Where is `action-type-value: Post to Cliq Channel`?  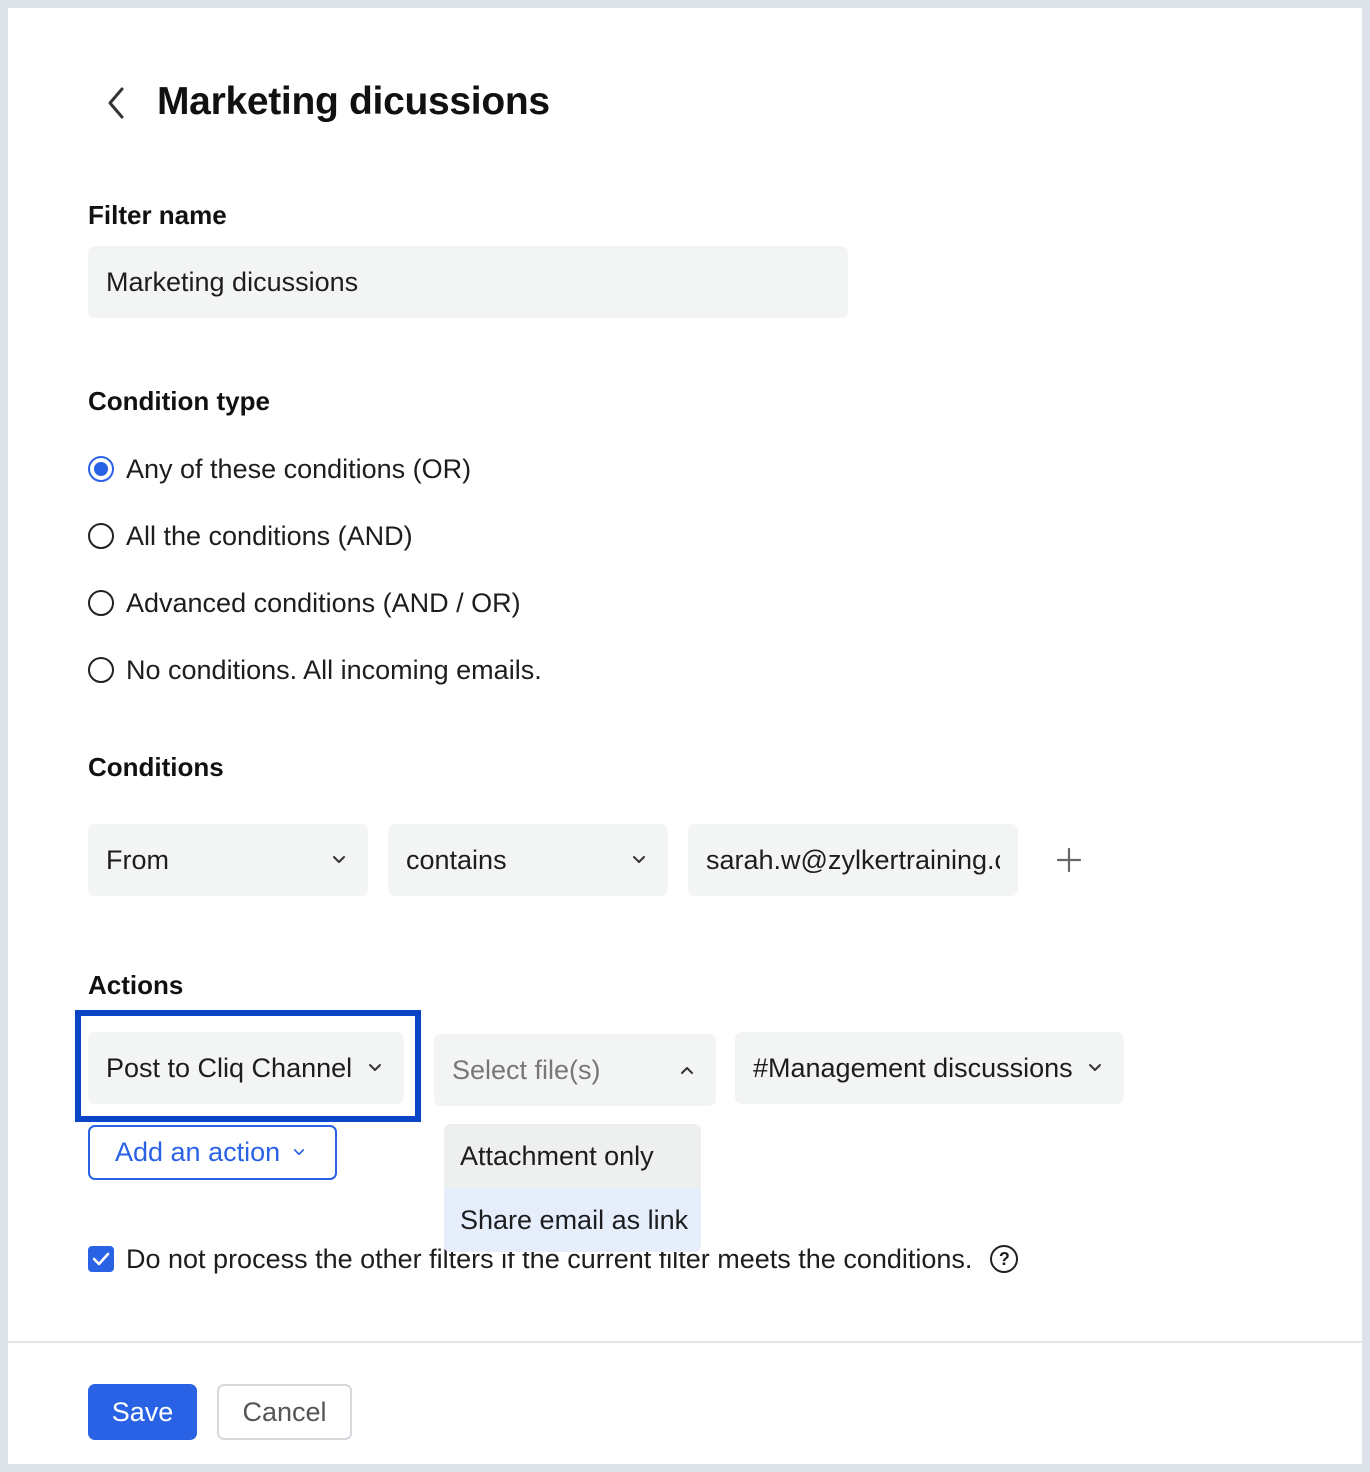 action-type-value: Post to Cliq Channel is located at coordinates (229, 1067).